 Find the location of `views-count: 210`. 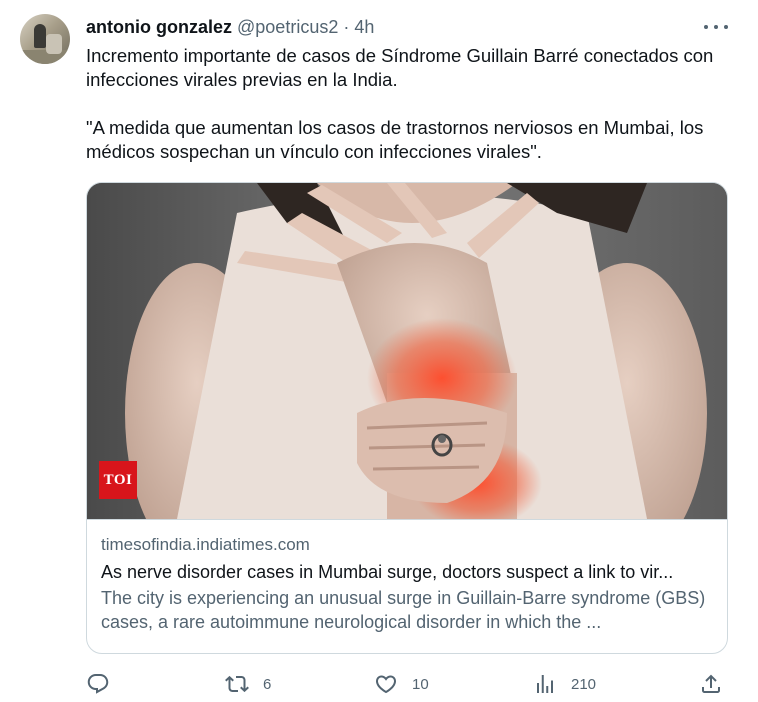

views-count: 210 is located at coordinates (584, 684).